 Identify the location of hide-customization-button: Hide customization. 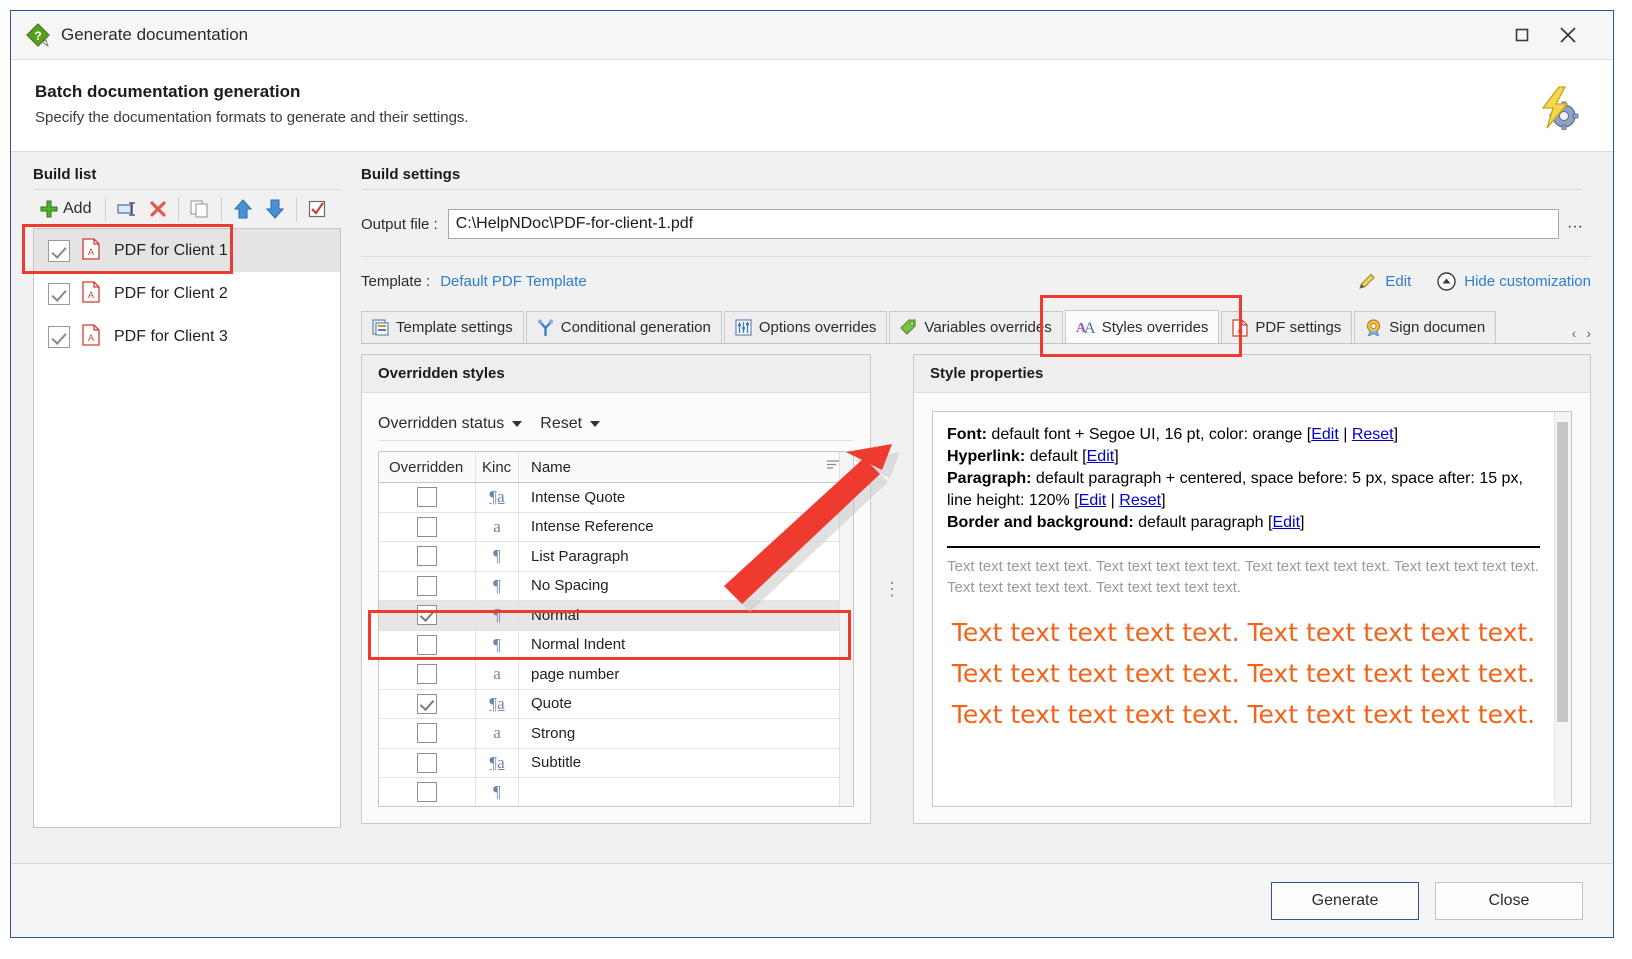
(1514, 281).